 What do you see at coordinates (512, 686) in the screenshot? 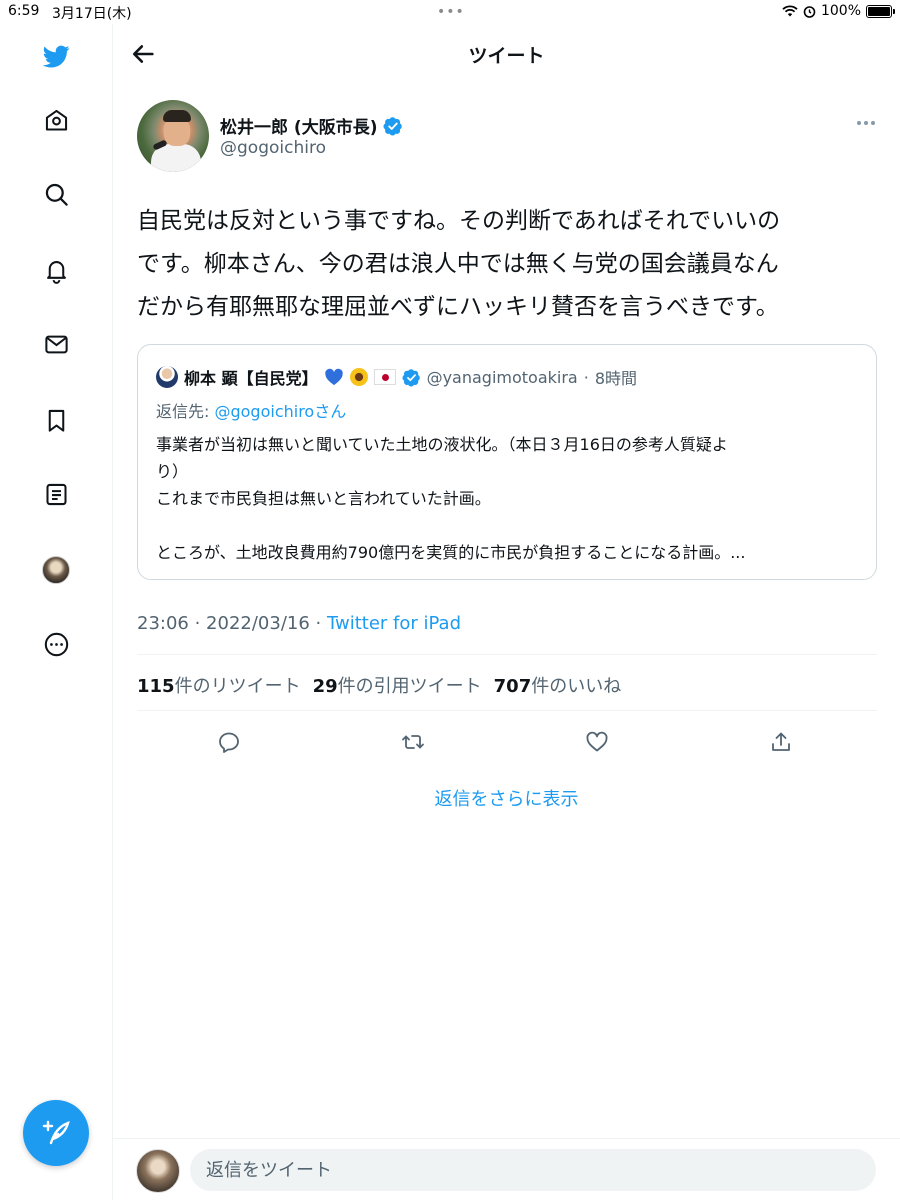
I see `like-count: 707` at bounding box center [512, 686].